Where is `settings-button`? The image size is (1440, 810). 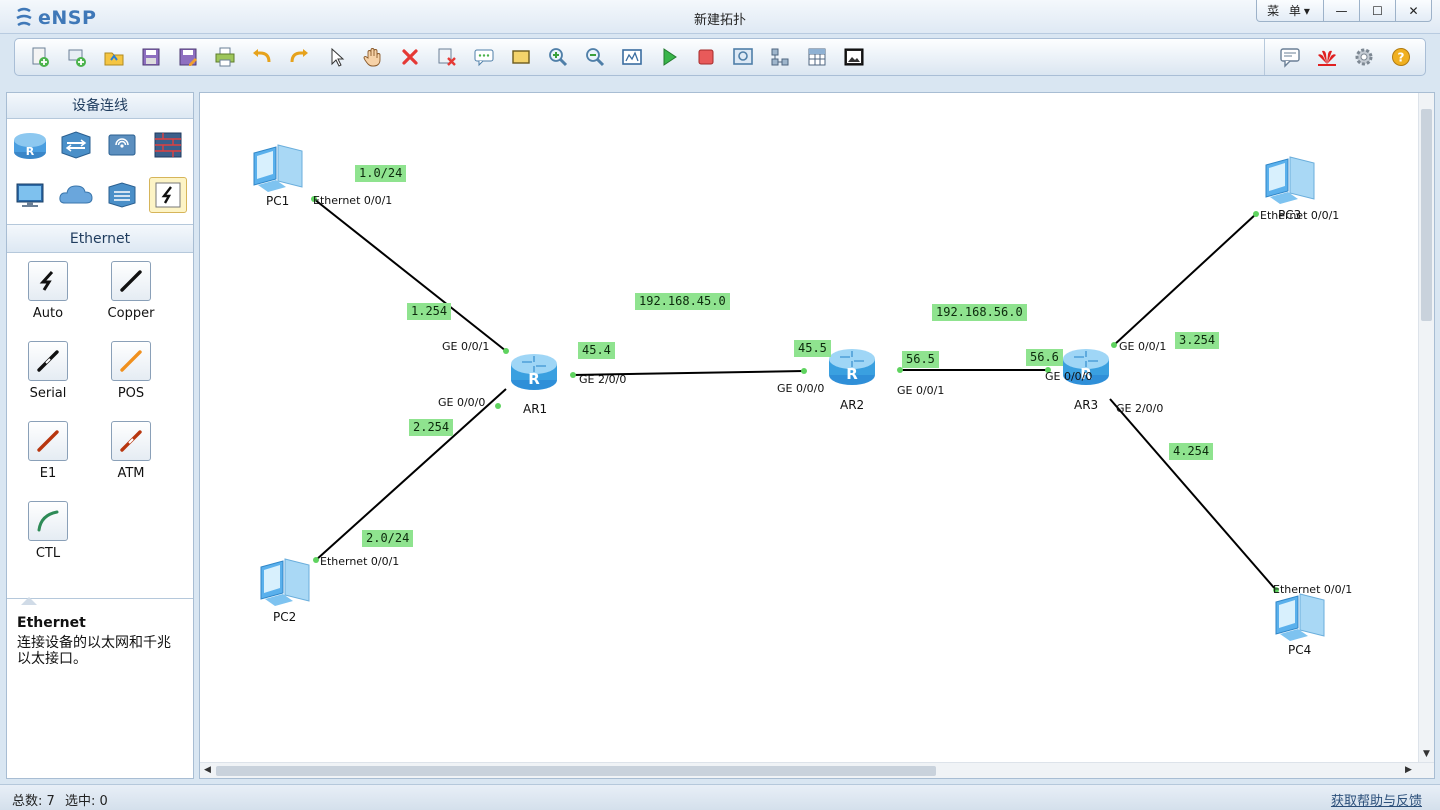 settings-button is located at coordinates (1363, 57).